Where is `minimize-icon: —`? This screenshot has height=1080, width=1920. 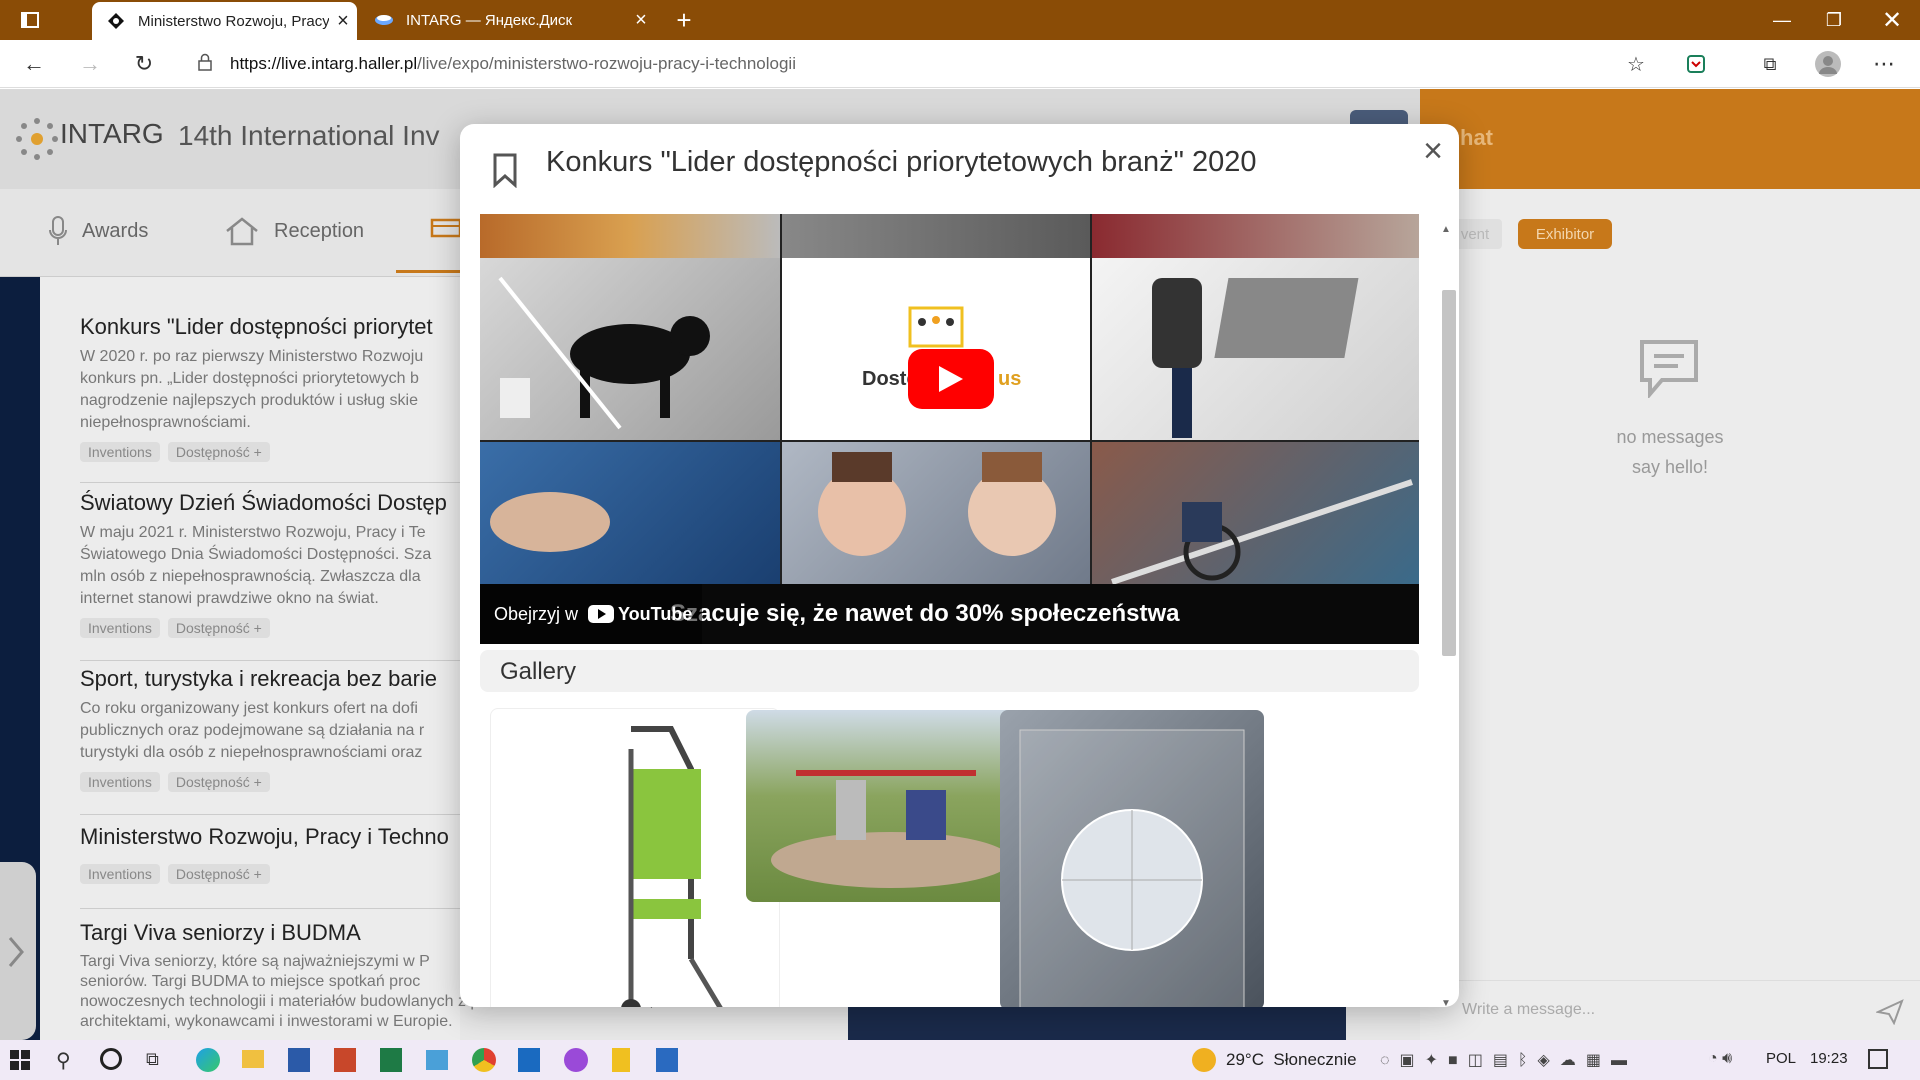 minimize-icon: — is located at coordinates (1782, 20).